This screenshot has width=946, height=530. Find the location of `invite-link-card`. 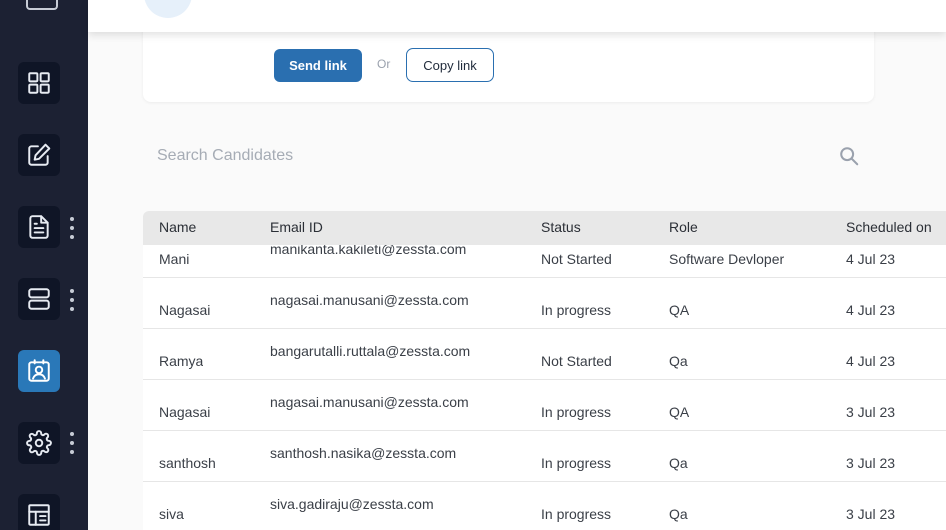

invite-link-card is located at coordinates (508, 65).